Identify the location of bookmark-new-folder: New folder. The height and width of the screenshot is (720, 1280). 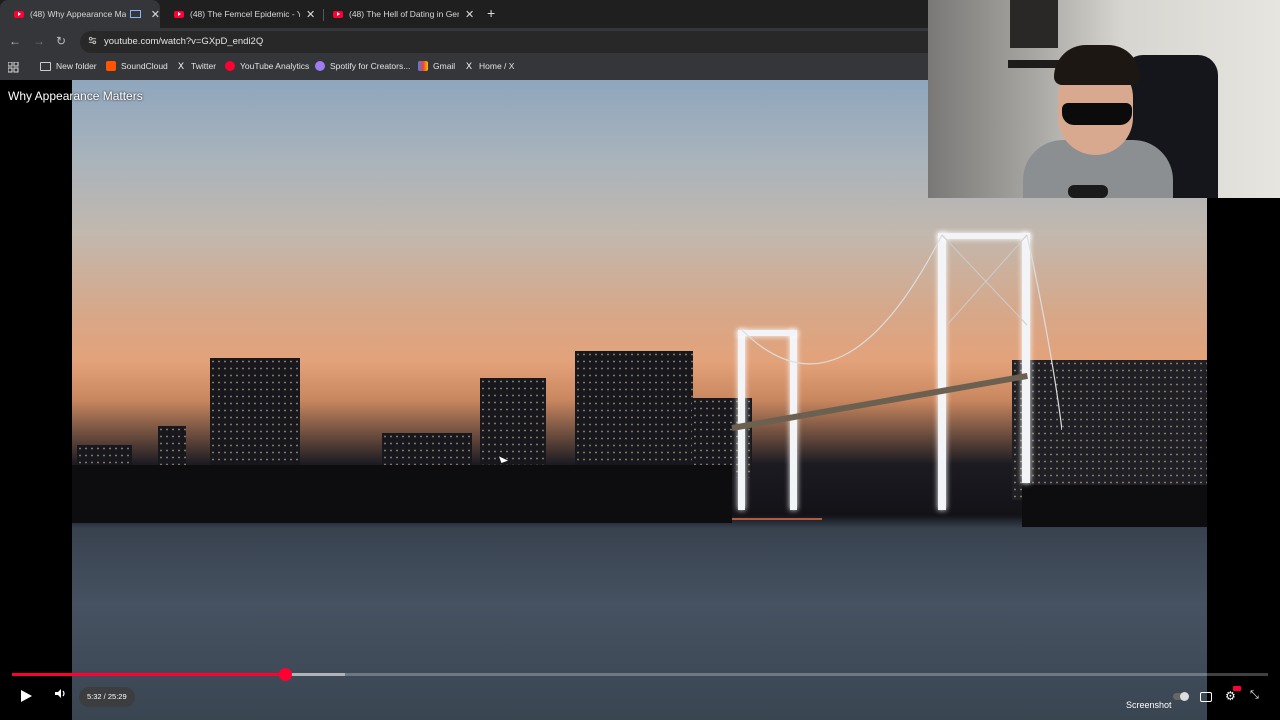
(68, 66).